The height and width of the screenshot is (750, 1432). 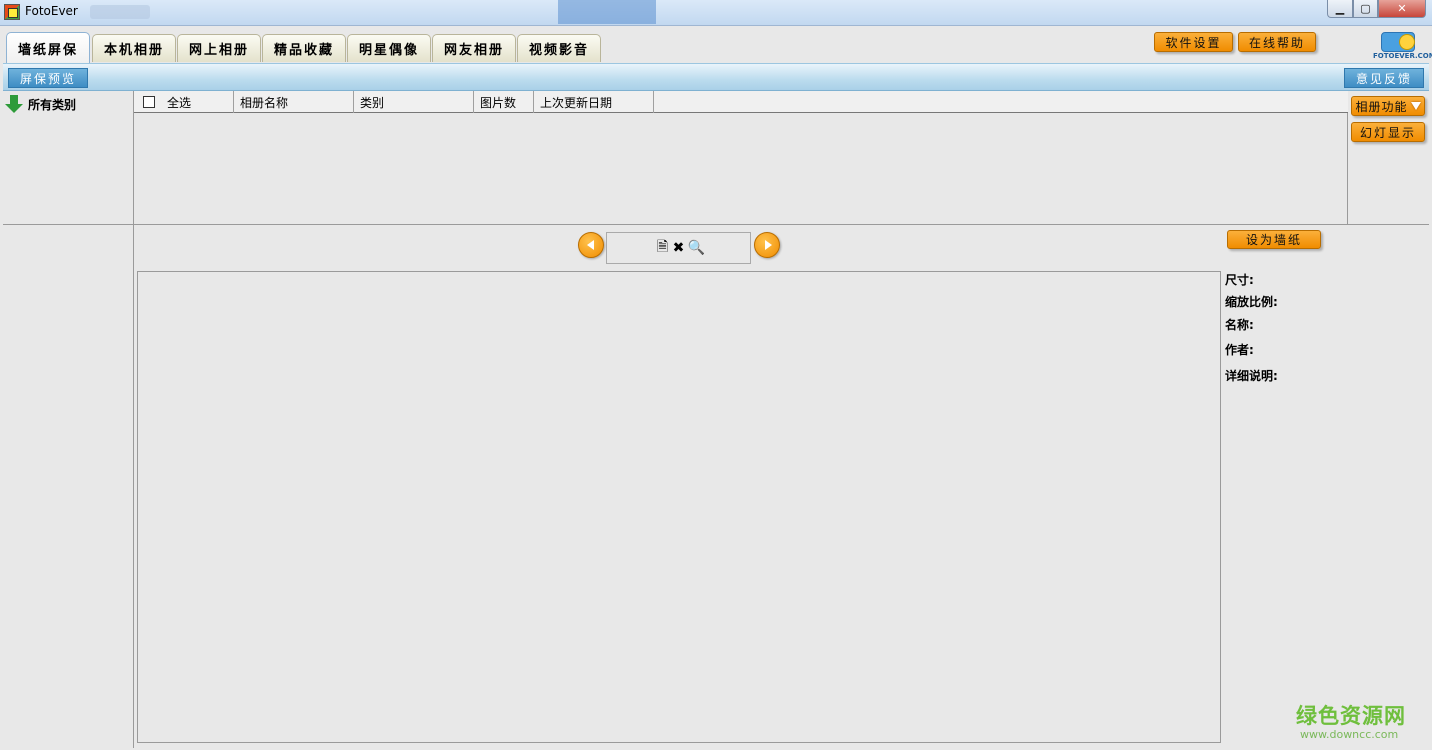 I want to click on smiley-icon, so click(x=1407, y=42).